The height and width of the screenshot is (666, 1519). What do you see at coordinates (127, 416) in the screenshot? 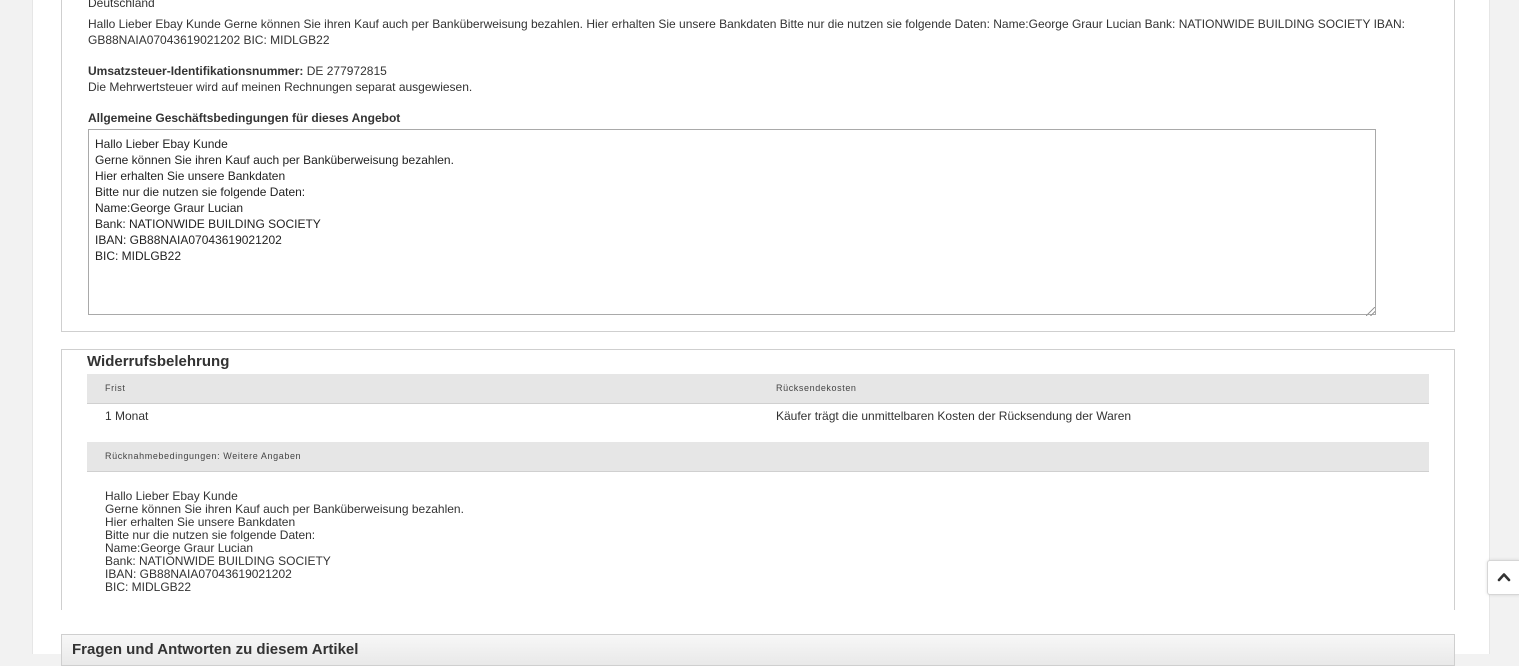
I see `deadline-value: 1 Monat` at bounding box center [127, 416].